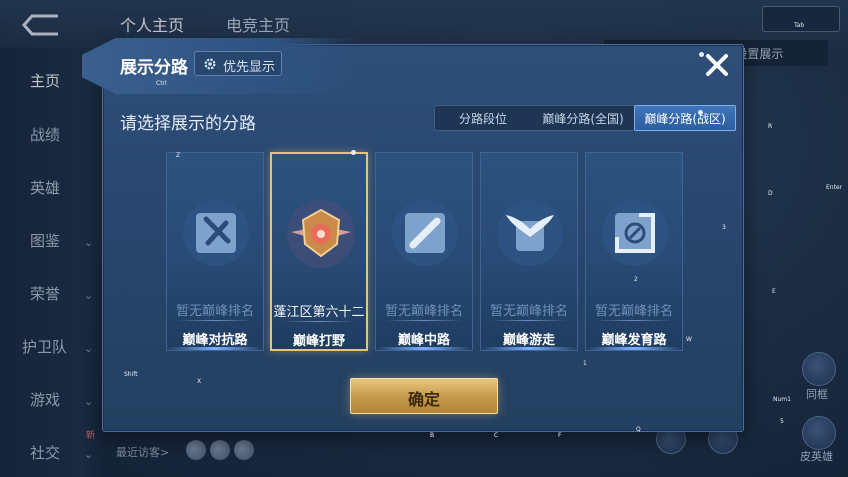 The image size is (848, 477). I want to click on lane-card-mid: 暂无巅峰排名 巅峰中路, so click(424, 251).